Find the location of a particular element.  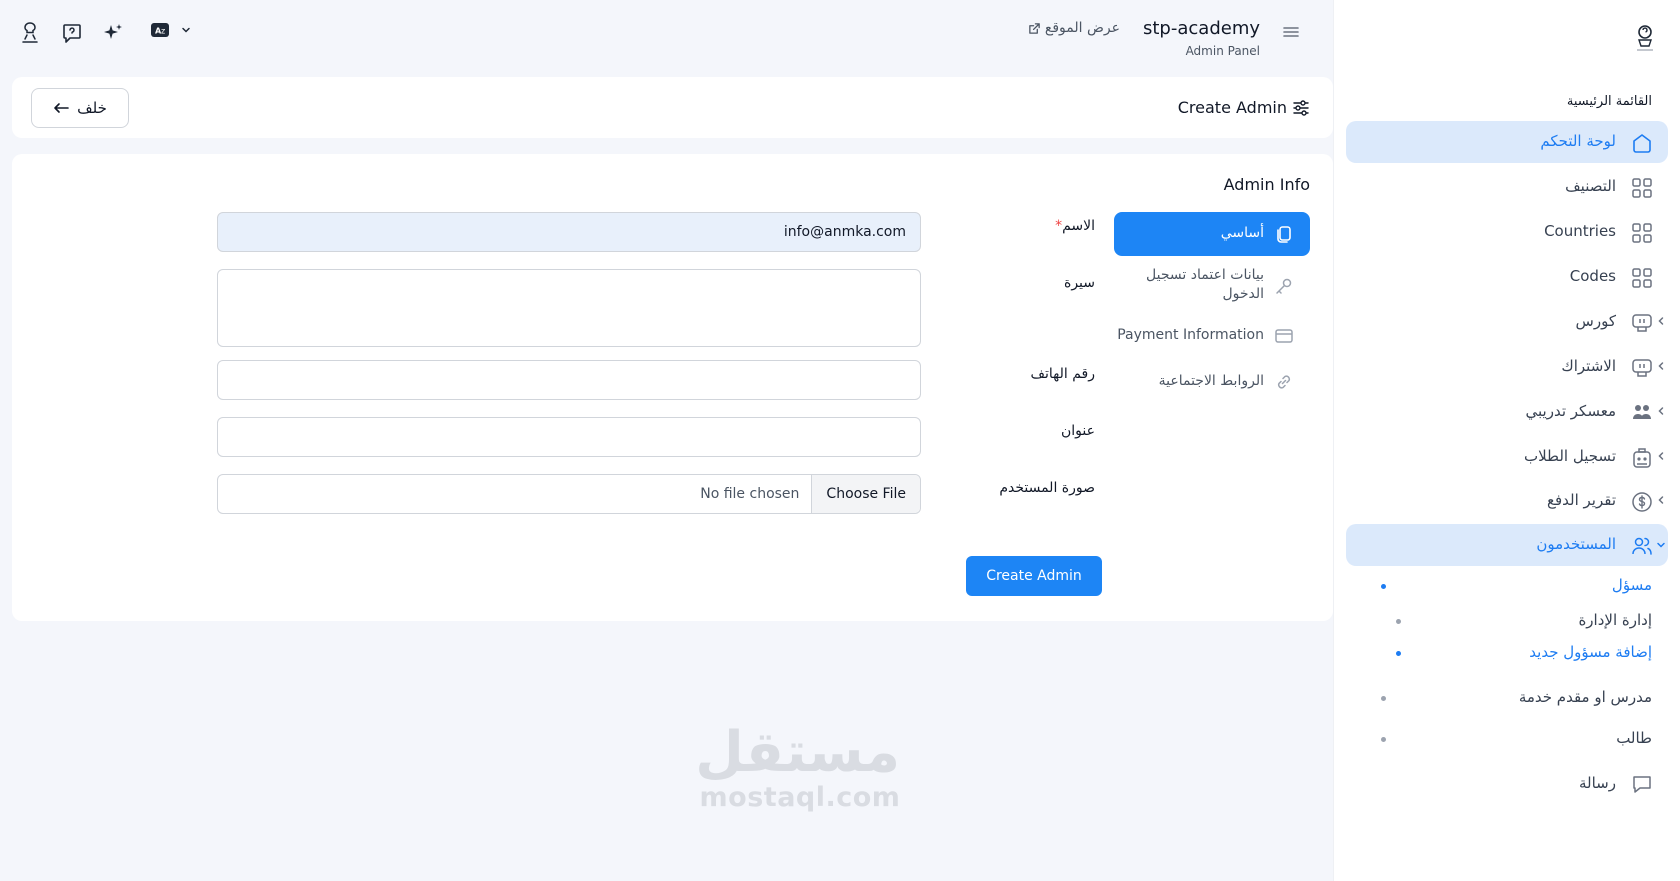

phone-label: رقم الهاتف is located at coordinates (1062, 374).